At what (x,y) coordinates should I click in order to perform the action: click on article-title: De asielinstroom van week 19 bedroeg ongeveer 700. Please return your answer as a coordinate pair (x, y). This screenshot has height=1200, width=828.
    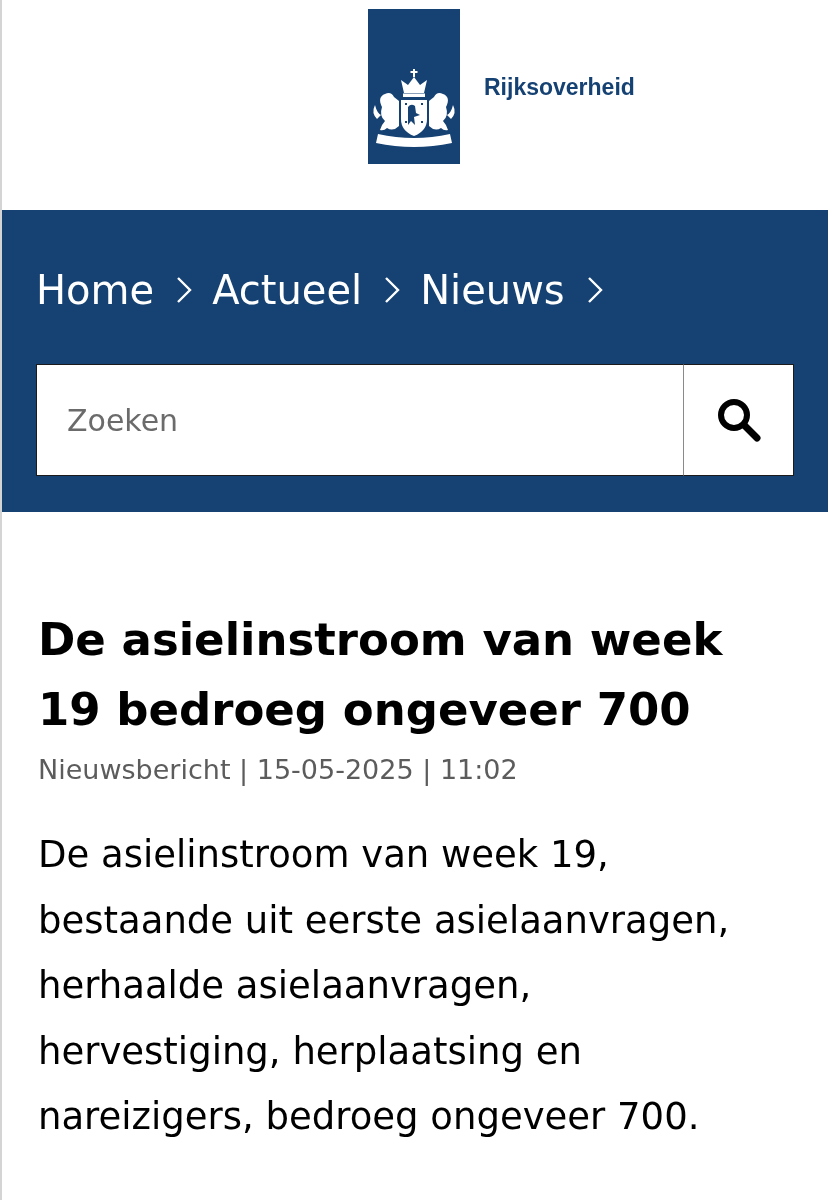
    Looking at the image, I should click on (381, 675).